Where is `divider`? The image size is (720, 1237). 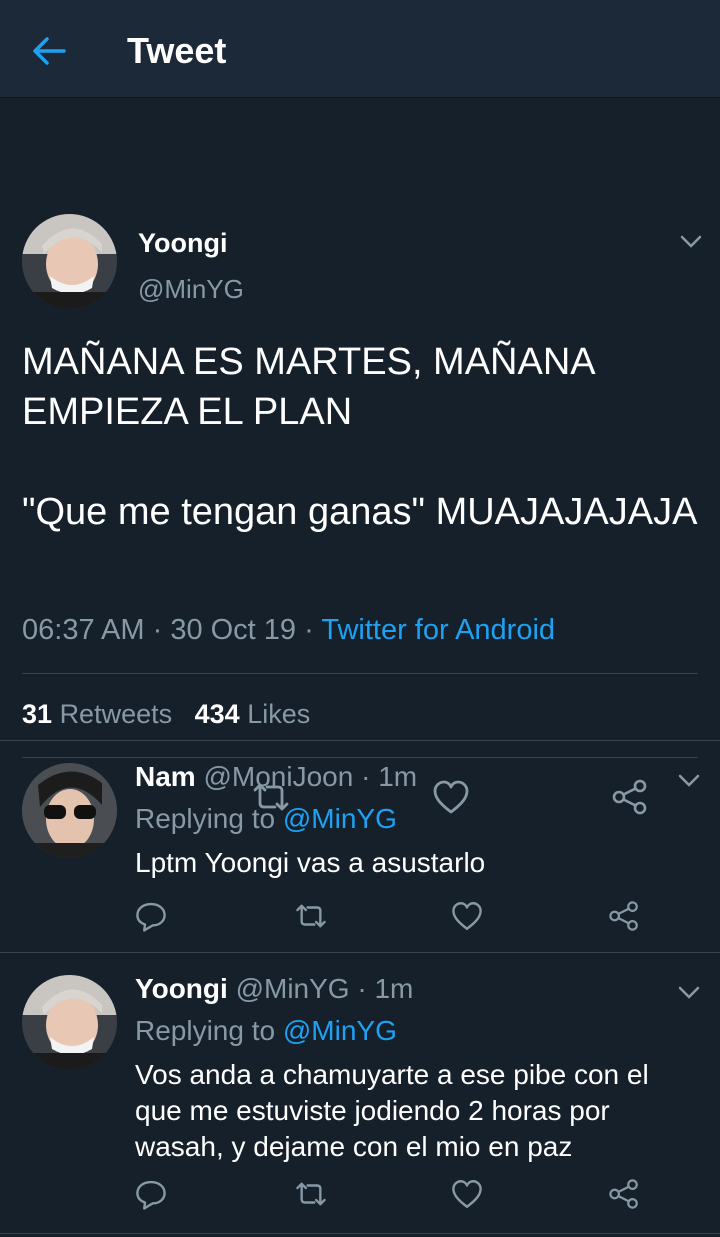 divider is located at coordinates (360, 673).